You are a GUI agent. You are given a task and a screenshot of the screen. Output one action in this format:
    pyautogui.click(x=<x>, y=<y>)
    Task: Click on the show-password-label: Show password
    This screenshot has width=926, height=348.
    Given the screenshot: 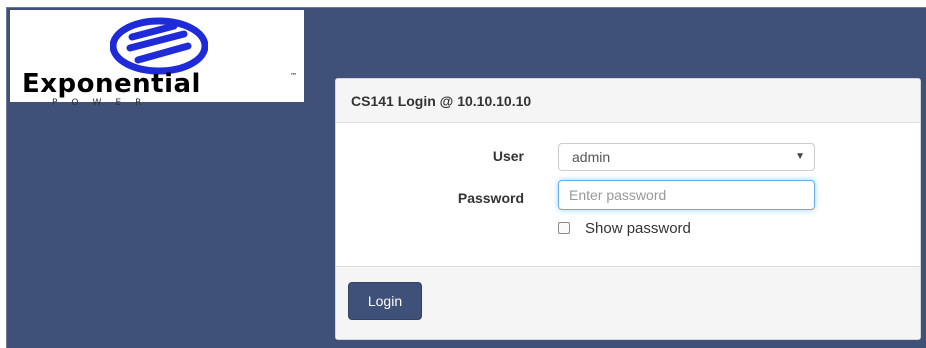 What is the action you would take?
    pyautogui.click(x=638, y=229)
    